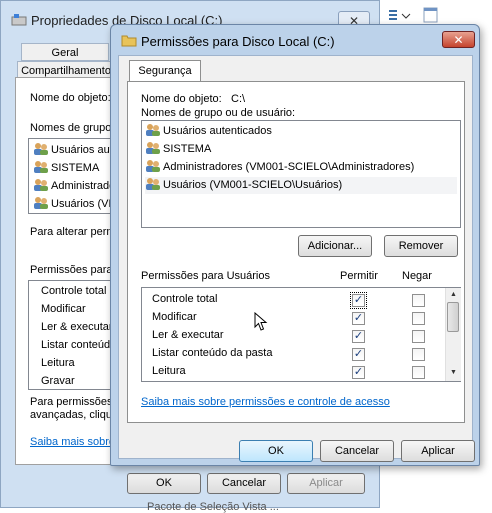  I want to click on list-item: Usuários autenticados, so click(301, 131).